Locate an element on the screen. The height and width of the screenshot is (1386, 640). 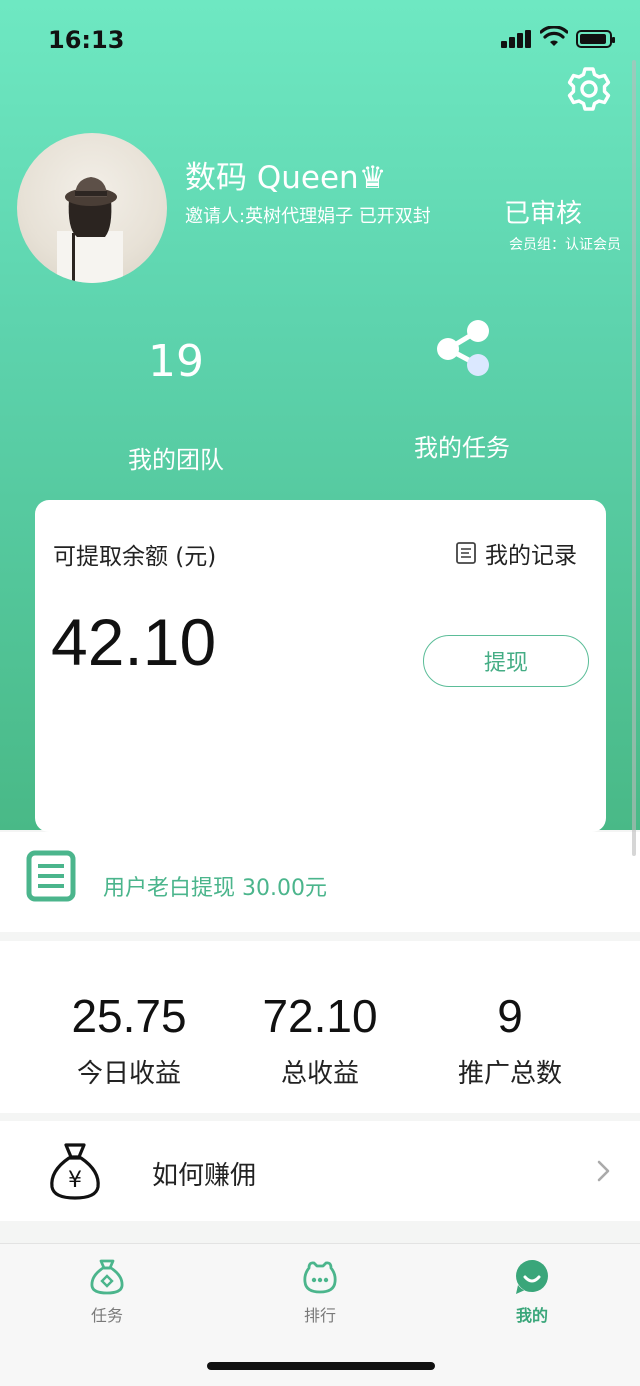
stat-label: 今日收益 is located at coordinates (128, 1074).